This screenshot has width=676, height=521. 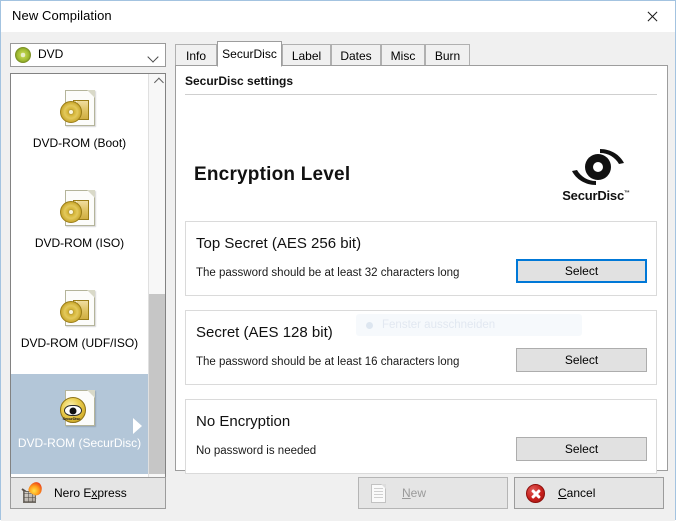 I want to click on tab-misc: Misc, so click(x=403, y=55).